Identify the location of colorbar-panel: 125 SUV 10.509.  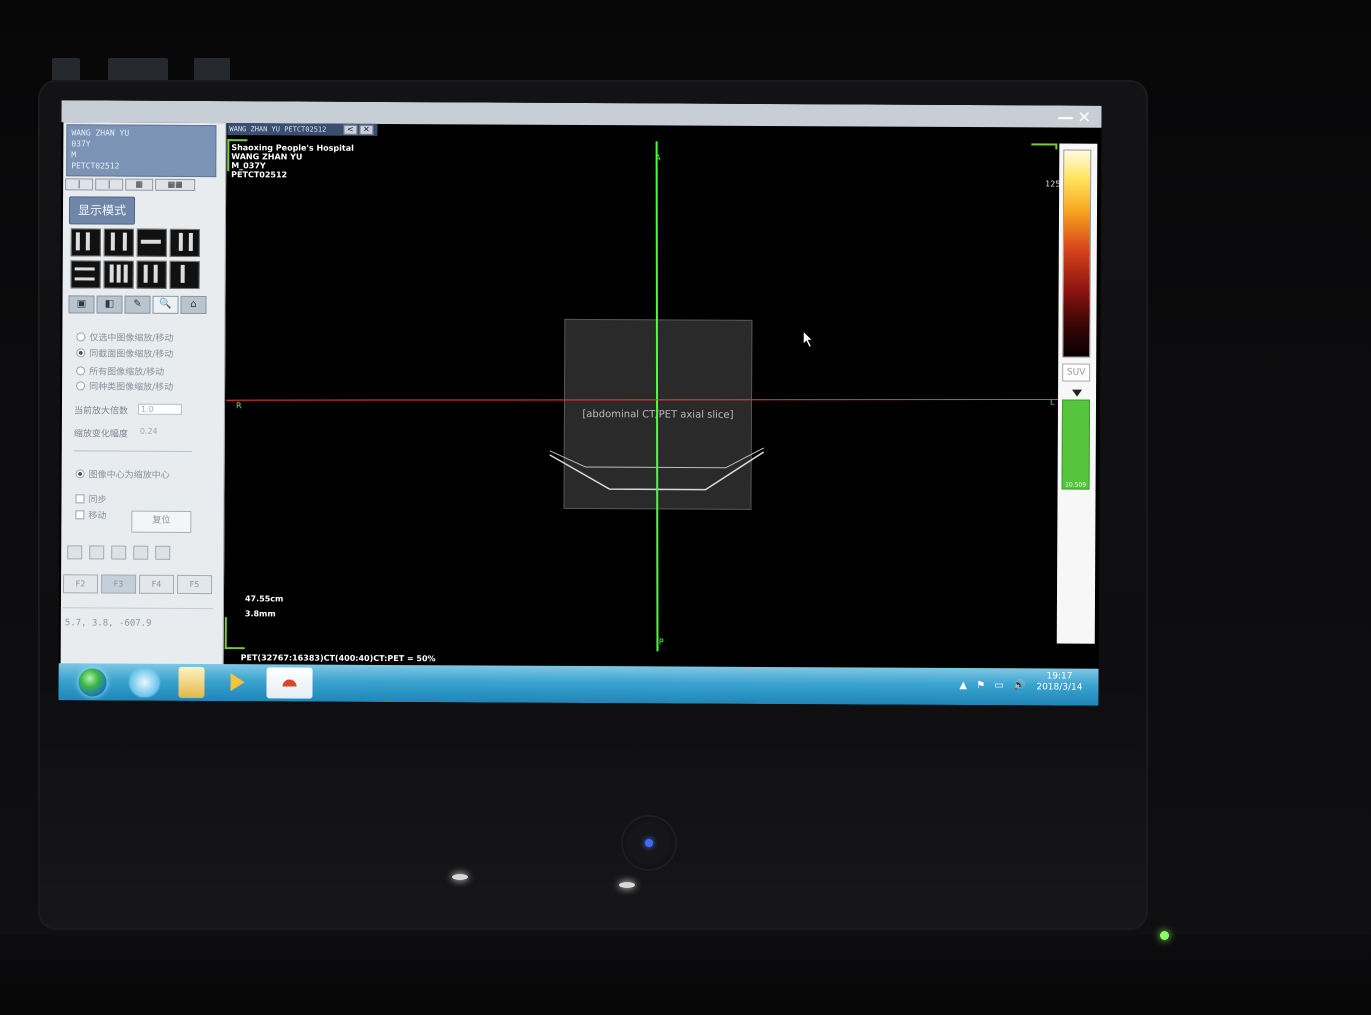
(1071, 393).